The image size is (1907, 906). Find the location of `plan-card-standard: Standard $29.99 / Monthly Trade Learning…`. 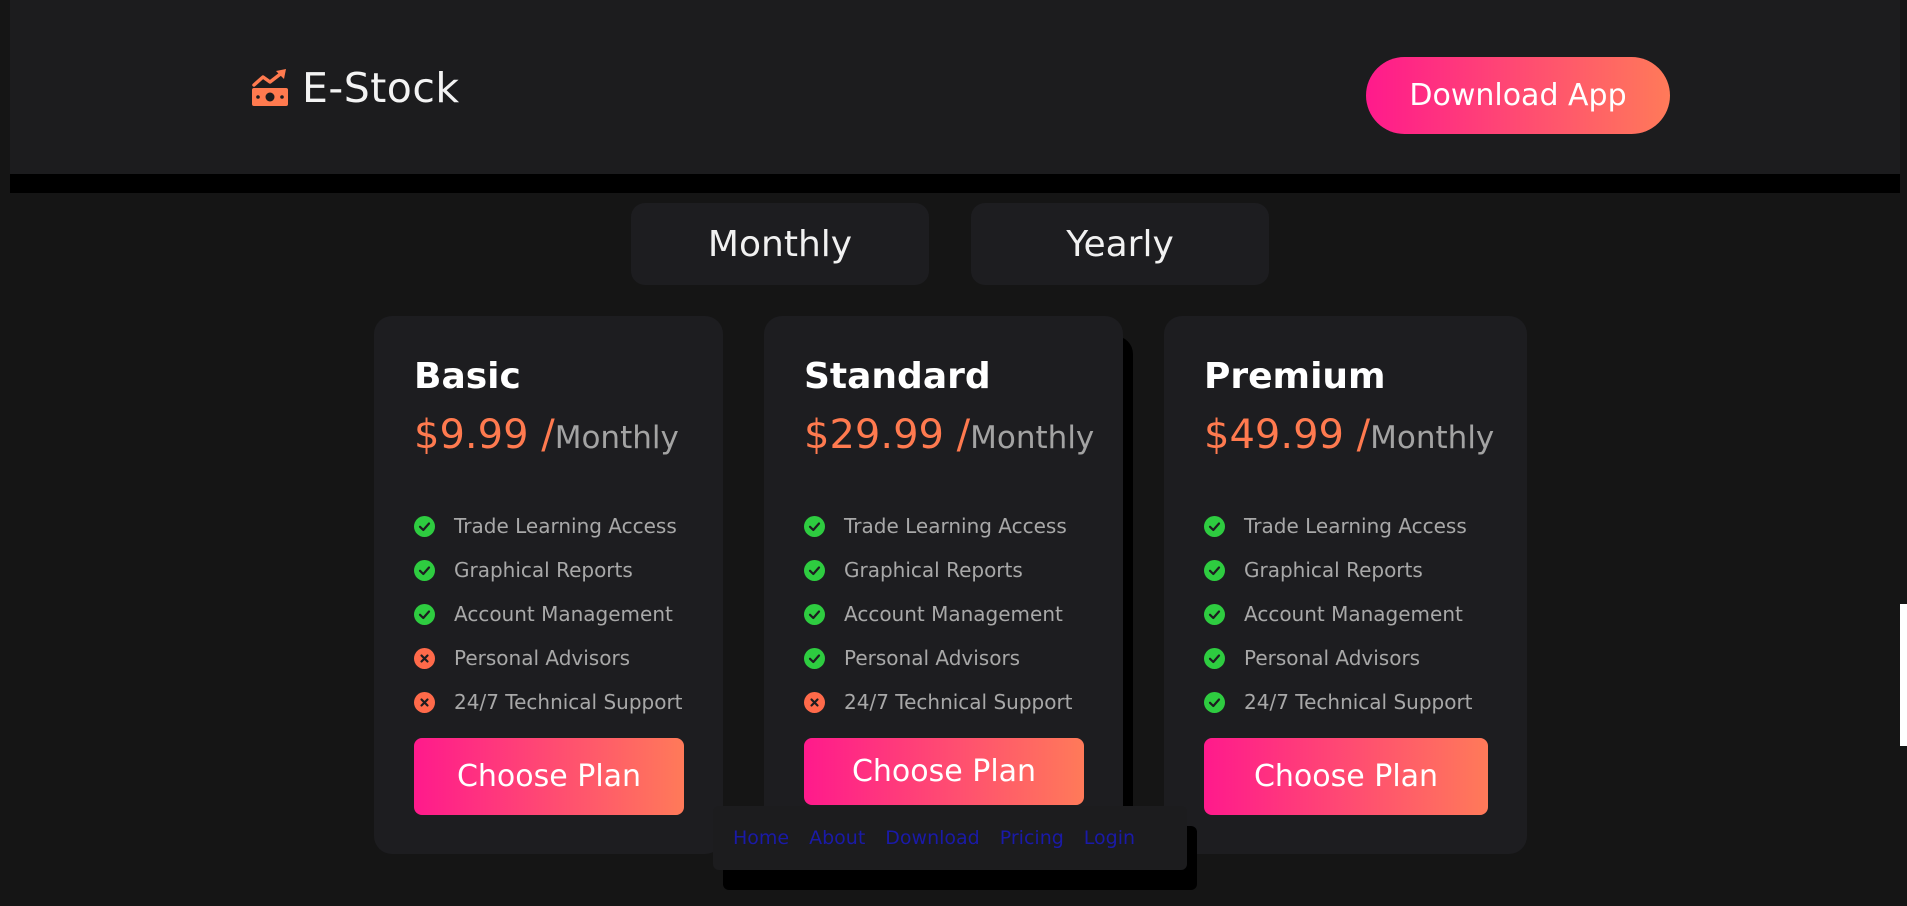

plan-card-standard: Standard $29.99 / Monthly Trade Learning… is located at coordinates (943, 585).